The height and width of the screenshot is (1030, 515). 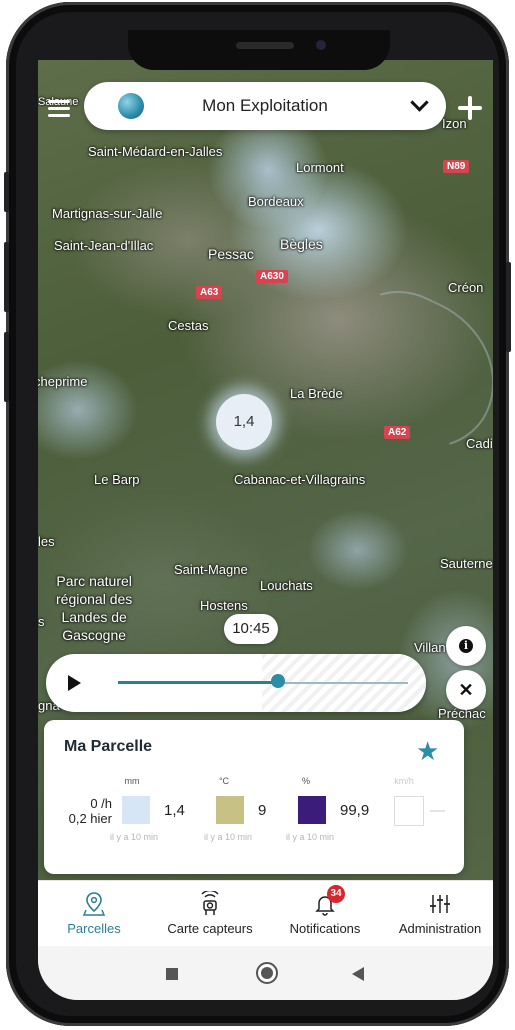 I want to click on place-label: Hostens, so click(x=224, y=605).